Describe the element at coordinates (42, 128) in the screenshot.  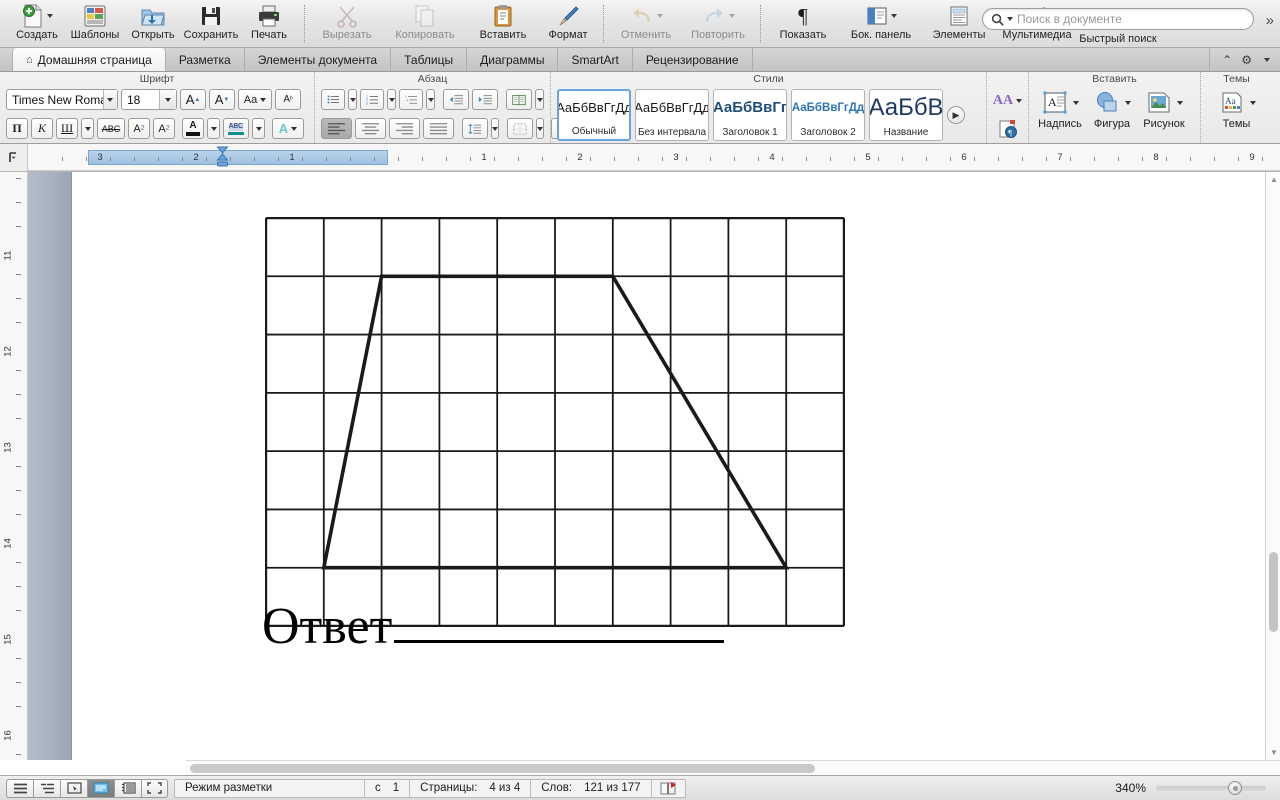
I see `italic-button: К` at that location.